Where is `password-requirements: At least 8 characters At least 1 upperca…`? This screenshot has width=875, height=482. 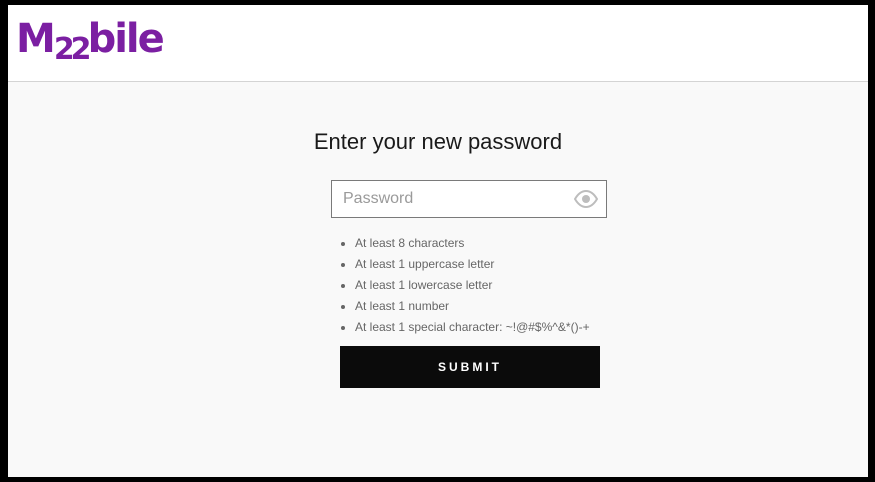 password-requirements: At least 8 characters At least 1 upperca… is located at coordinates (464, 285).